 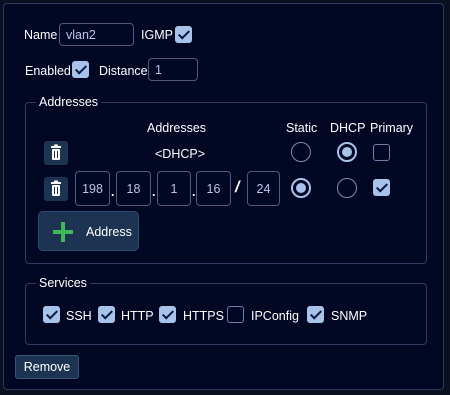 I want to click on igmp-checkbox, so click(x=183, y=34).